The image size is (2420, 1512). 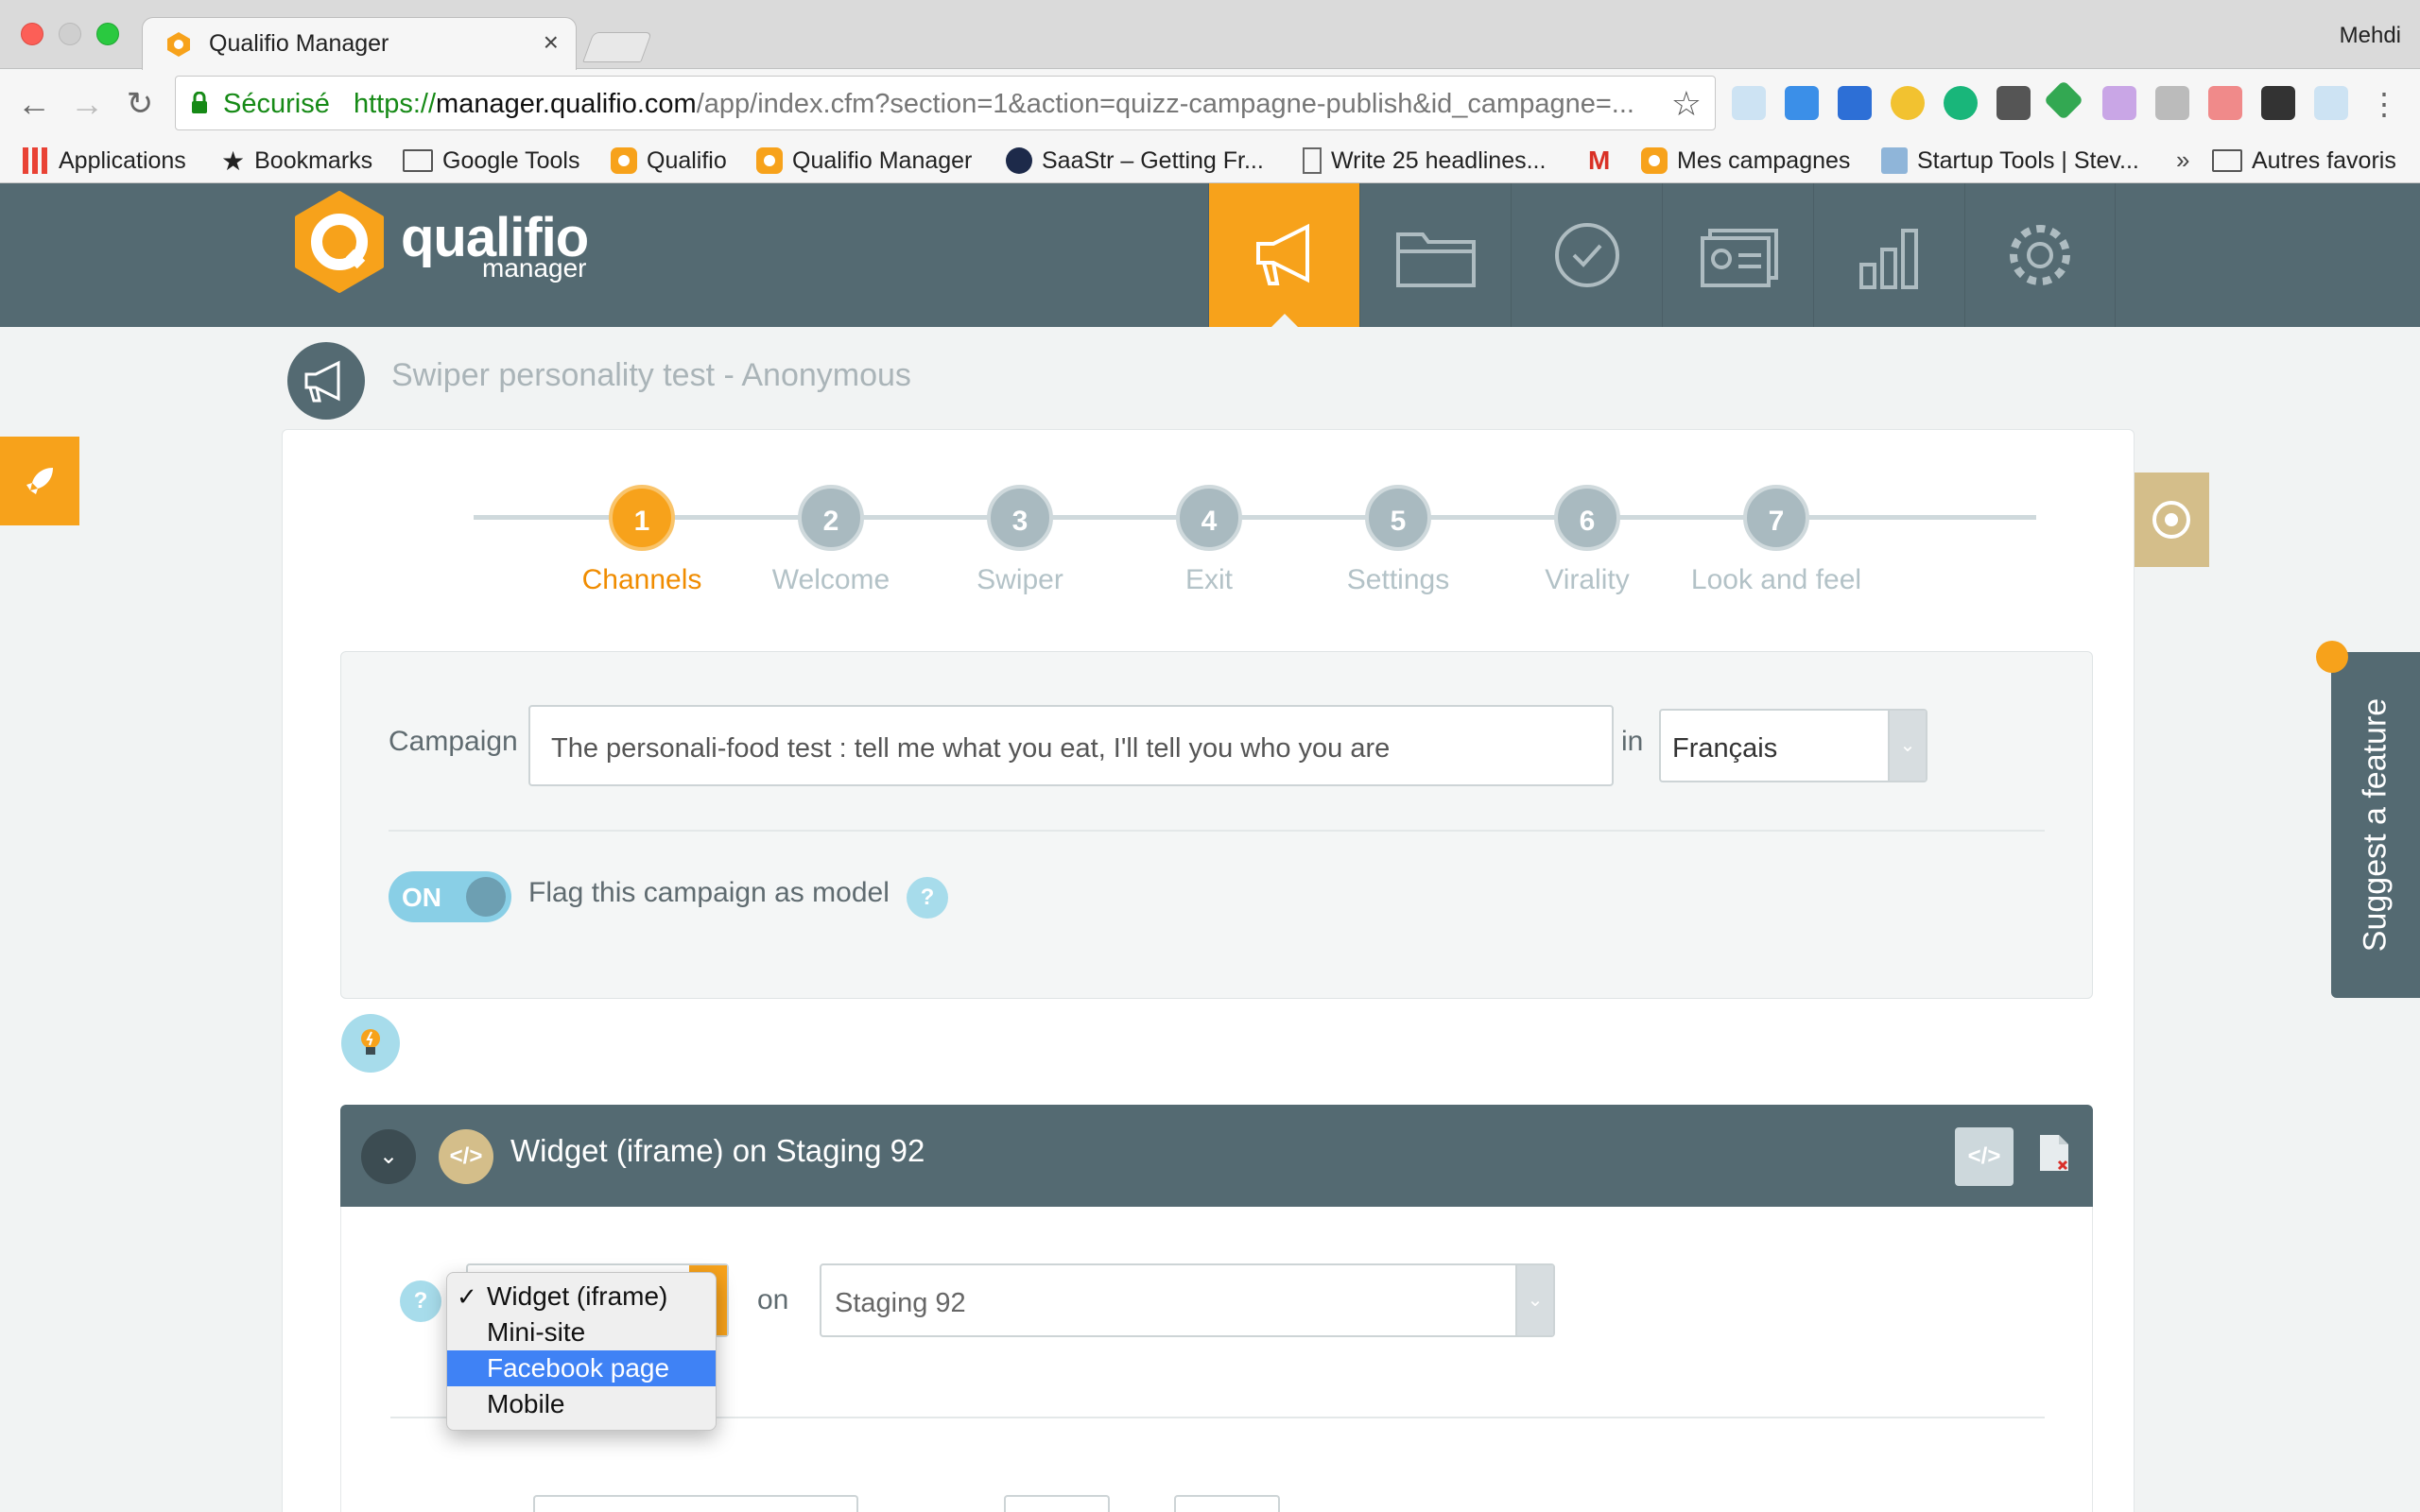 I want to click on nav-statistics, so click(x=1888, y=255).